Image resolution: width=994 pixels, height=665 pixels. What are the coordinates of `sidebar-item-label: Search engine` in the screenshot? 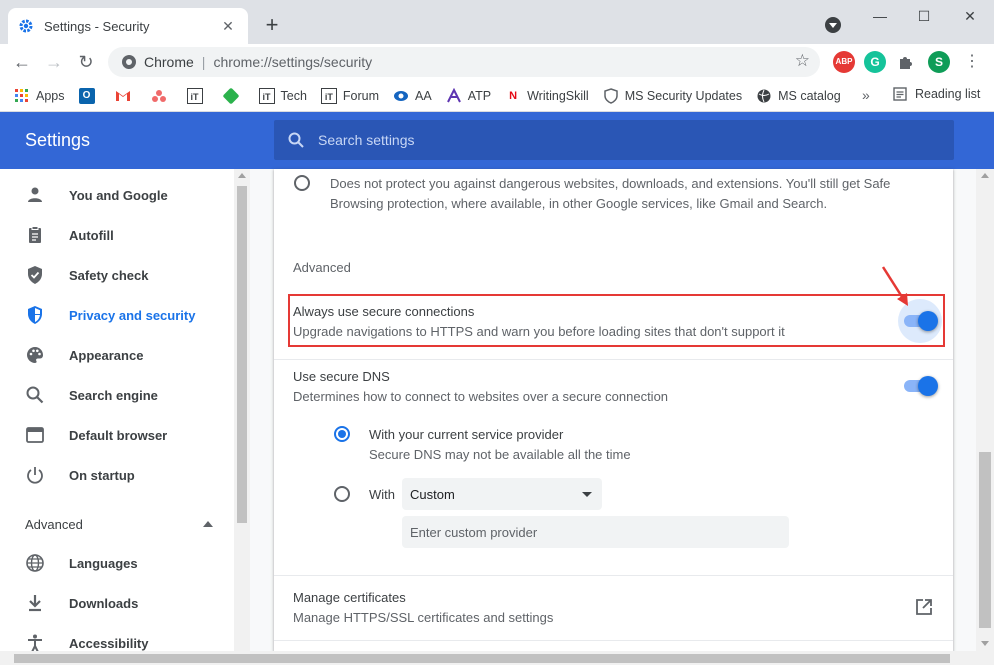 It's located at (113, 395).